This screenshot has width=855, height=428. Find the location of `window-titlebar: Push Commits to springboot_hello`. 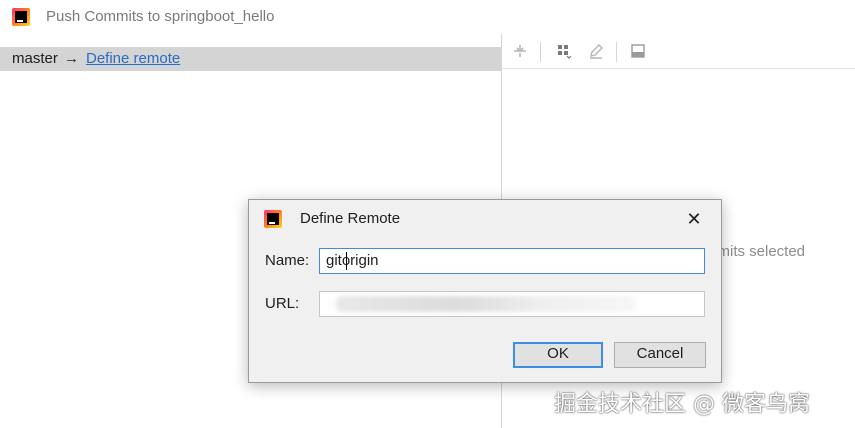

window-titlebar: Push Commits to springboot_hello is located at coordinates (427, 17).